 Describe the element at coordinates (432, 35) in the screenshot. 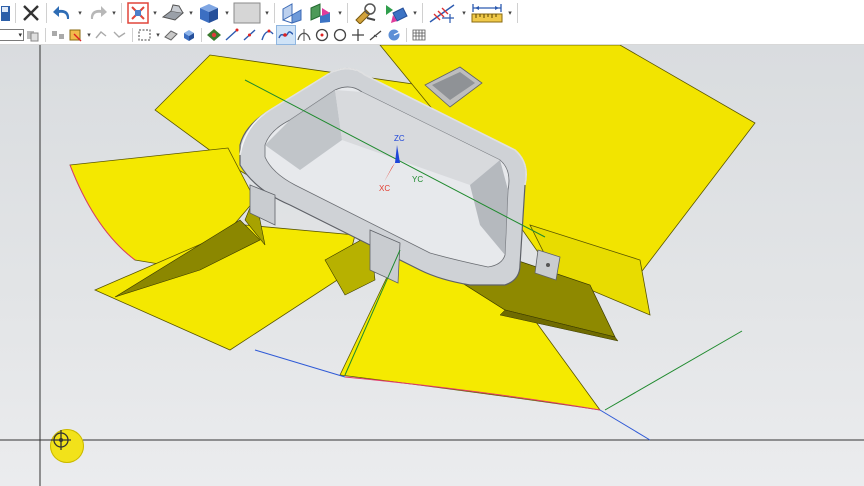

I see `selection-toolbar: ▾ ▾ ▾` at that location.